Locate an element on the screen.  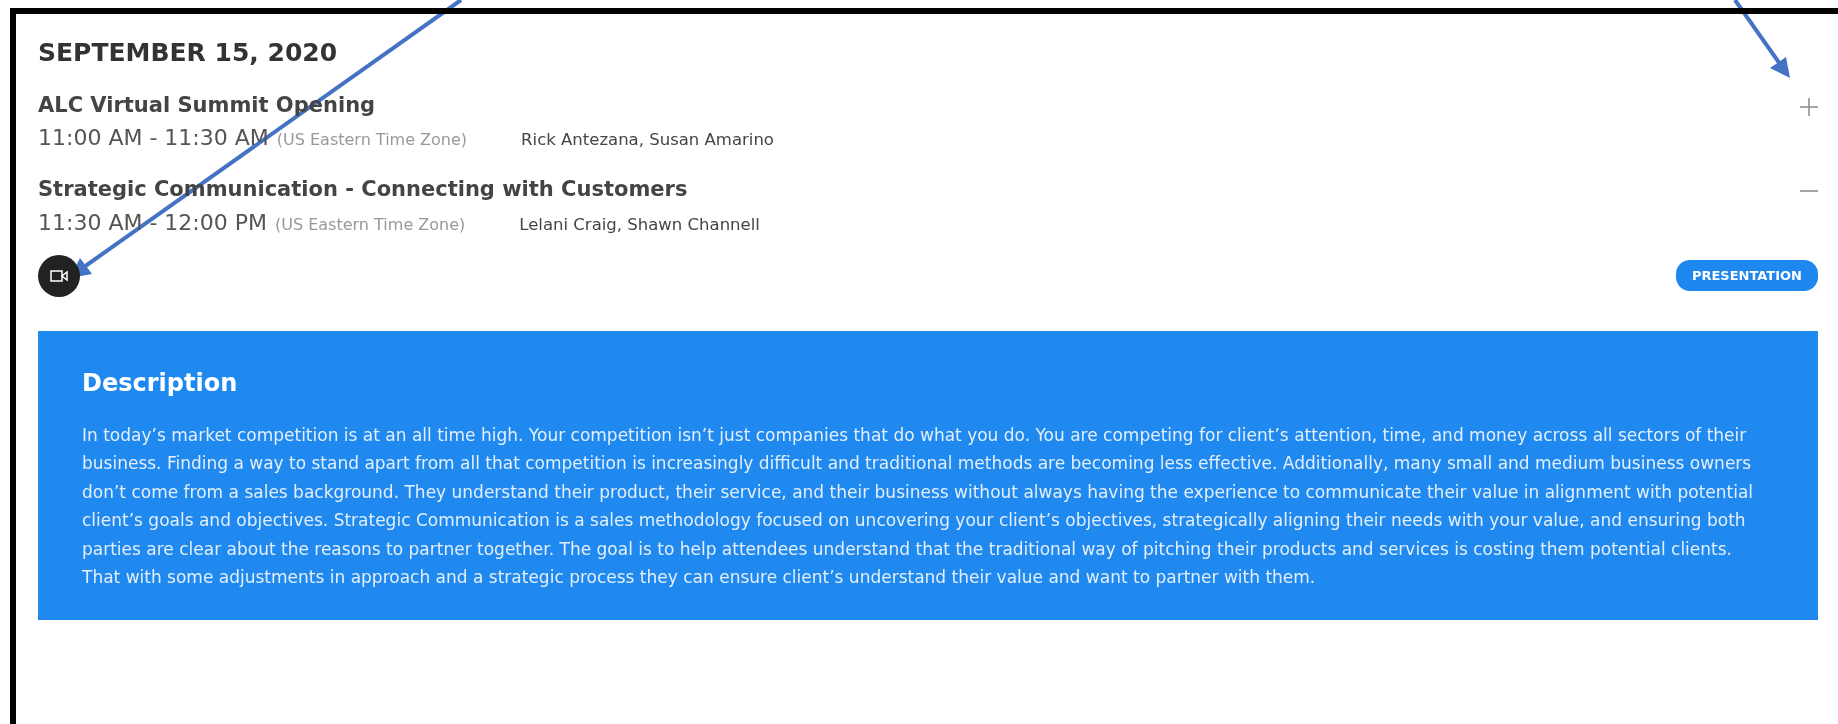
video-button is located at coordinates (59, 275).